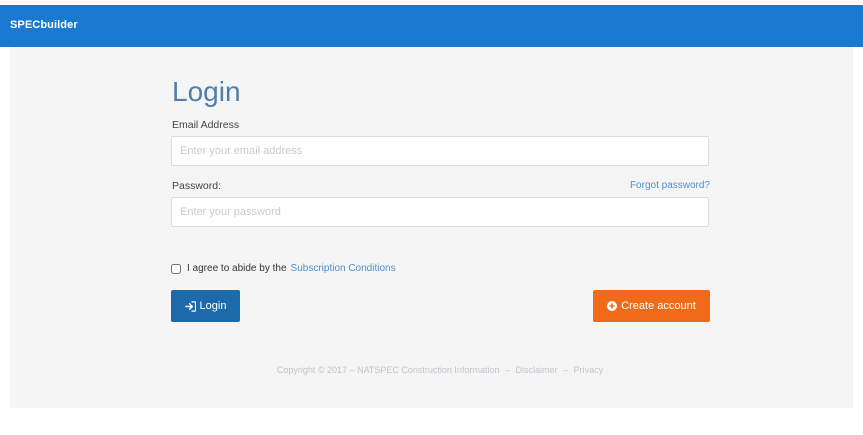 The image size is (863, 435). I want to click on forgot-password-link: Forgot password?, so click(670, 185).